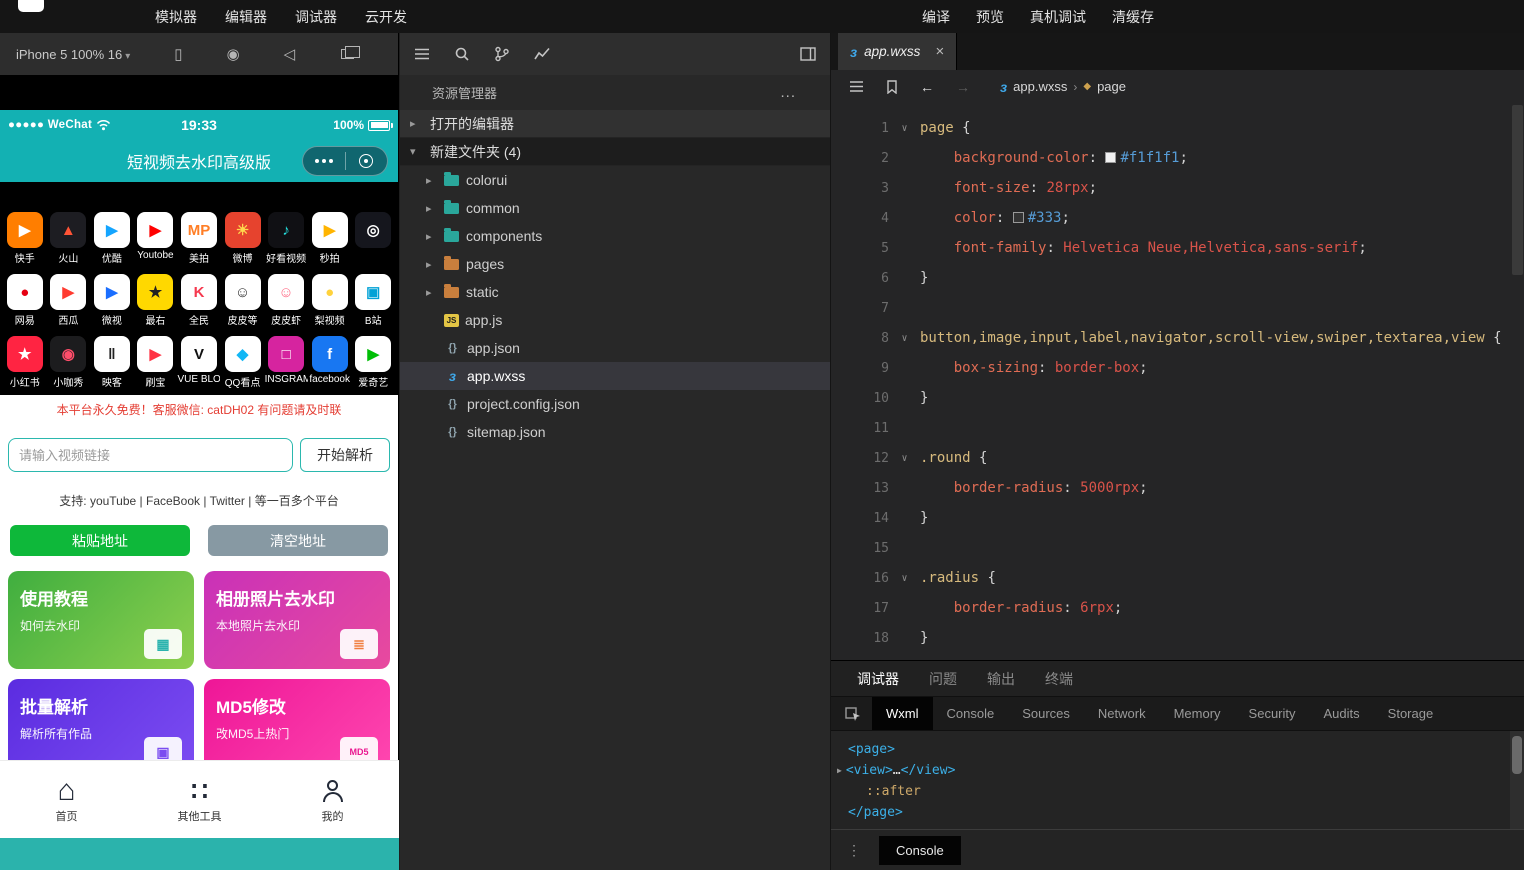 Image resolution: width=1524 pixels, height=870 pixels. What do you see at coordinates (69, 238) in the screenshot?
I see `app-icon-cell: ▲ 火山` at bounding box center [69, 238].